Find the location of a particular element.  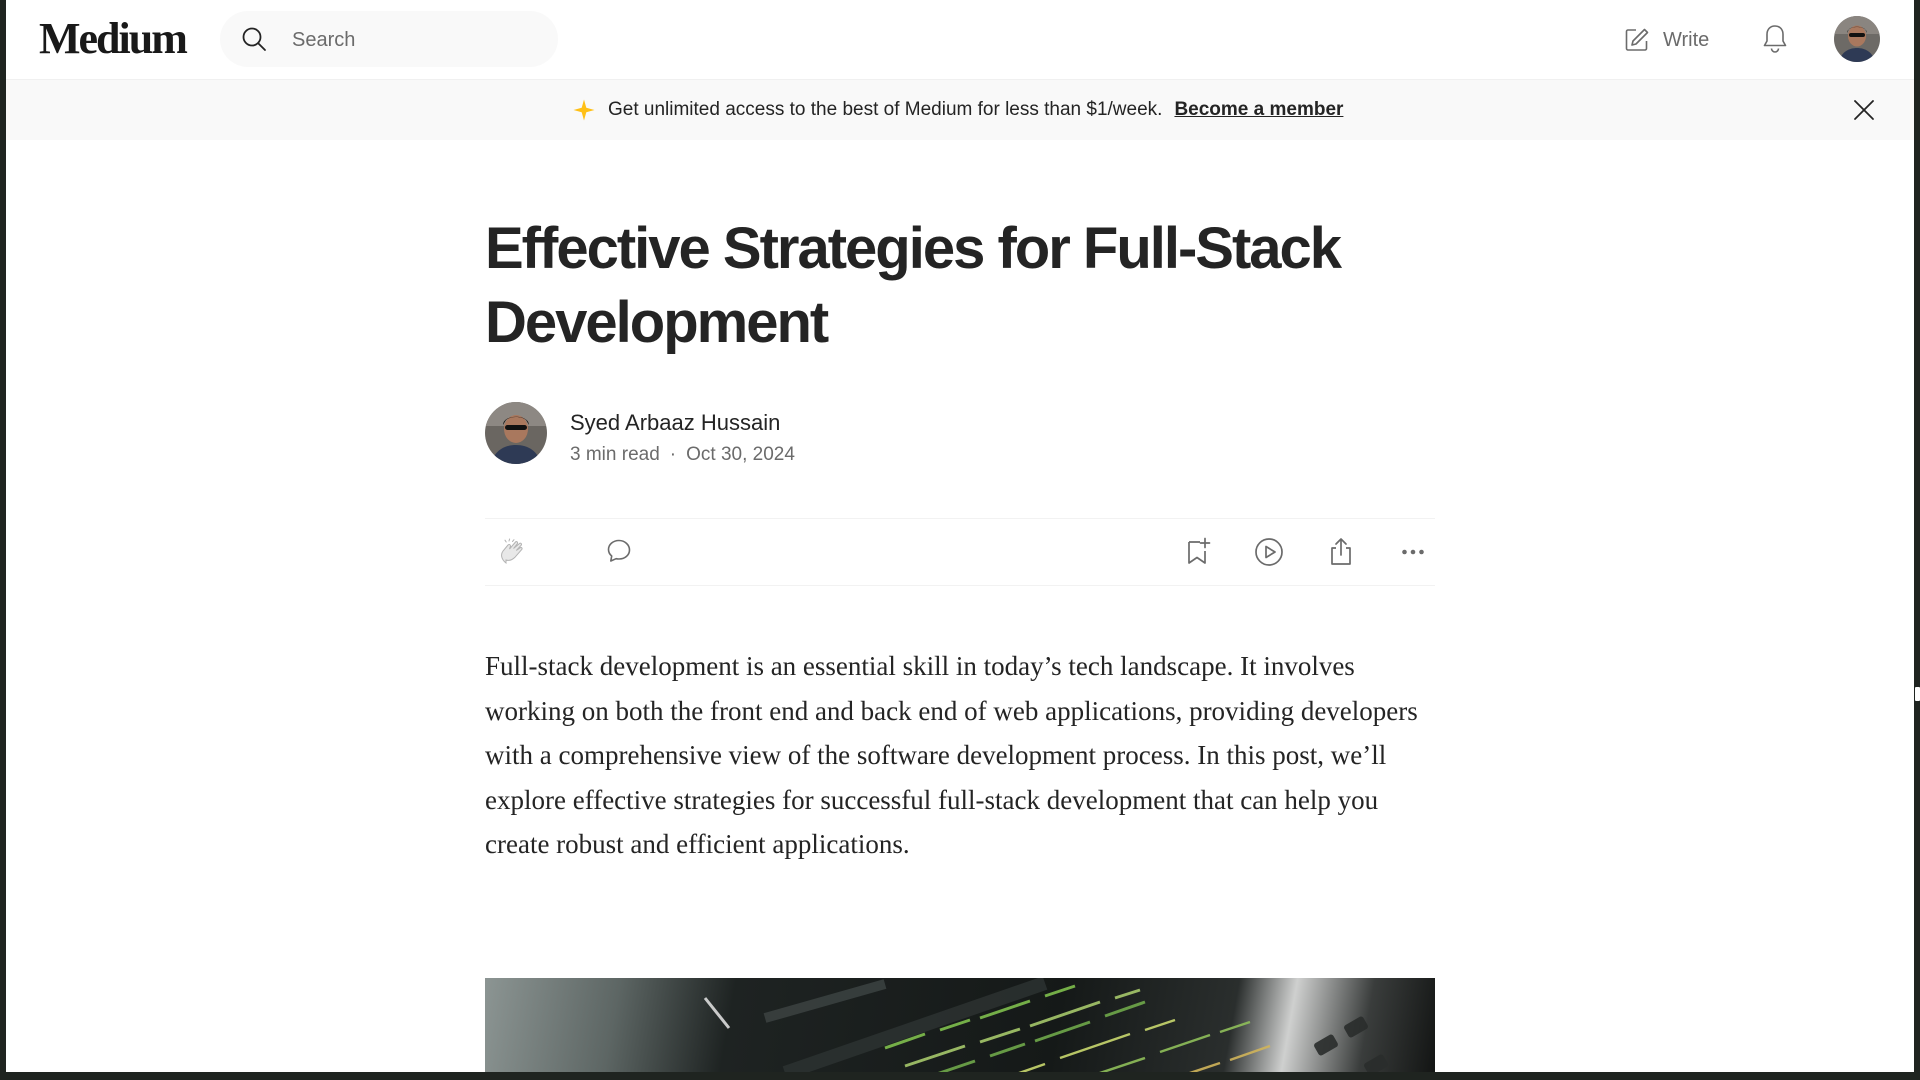

bookmark-add-icon is located at coordinates (1199, 550).